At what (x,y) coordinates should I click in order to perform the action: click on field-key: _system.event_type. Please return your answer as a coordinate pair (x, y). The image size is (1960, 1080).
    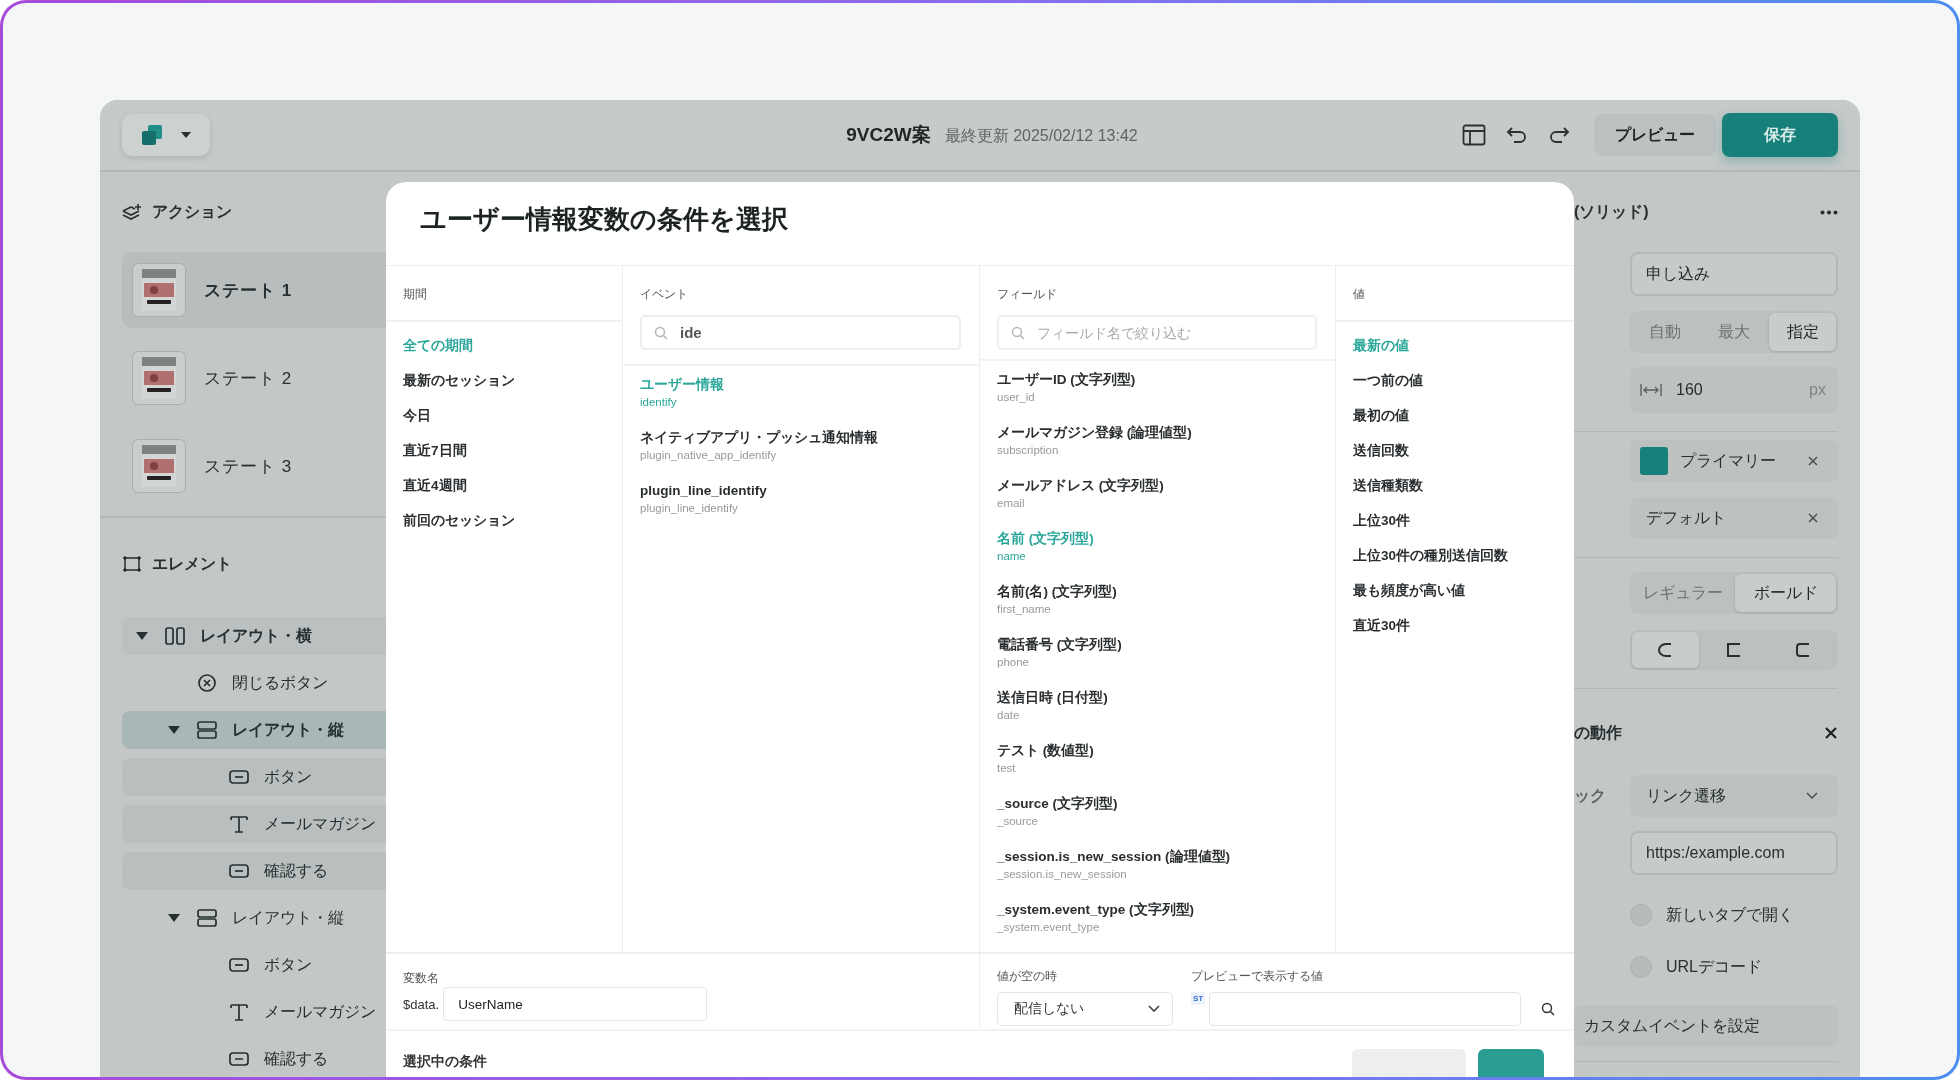
    Looking at the image, I should click on (1166, 927).